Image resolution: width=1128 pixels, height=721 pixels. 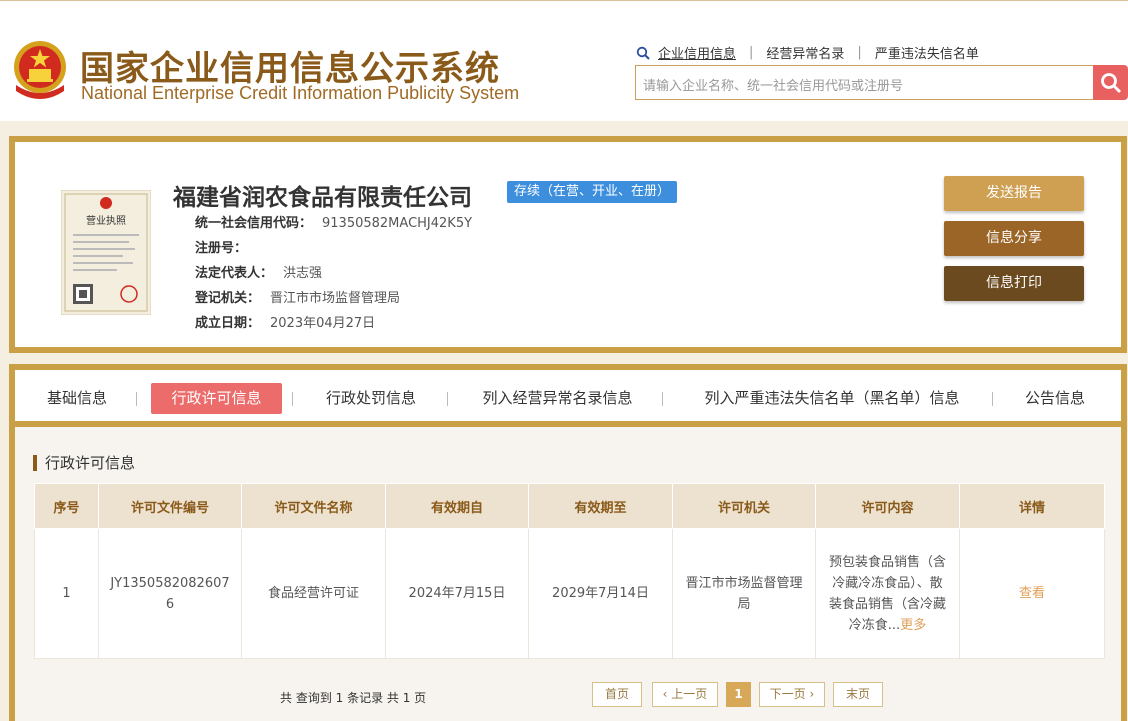 I want to click on prev-page-button: ‹ 上一页, so click(x=685, y=694).